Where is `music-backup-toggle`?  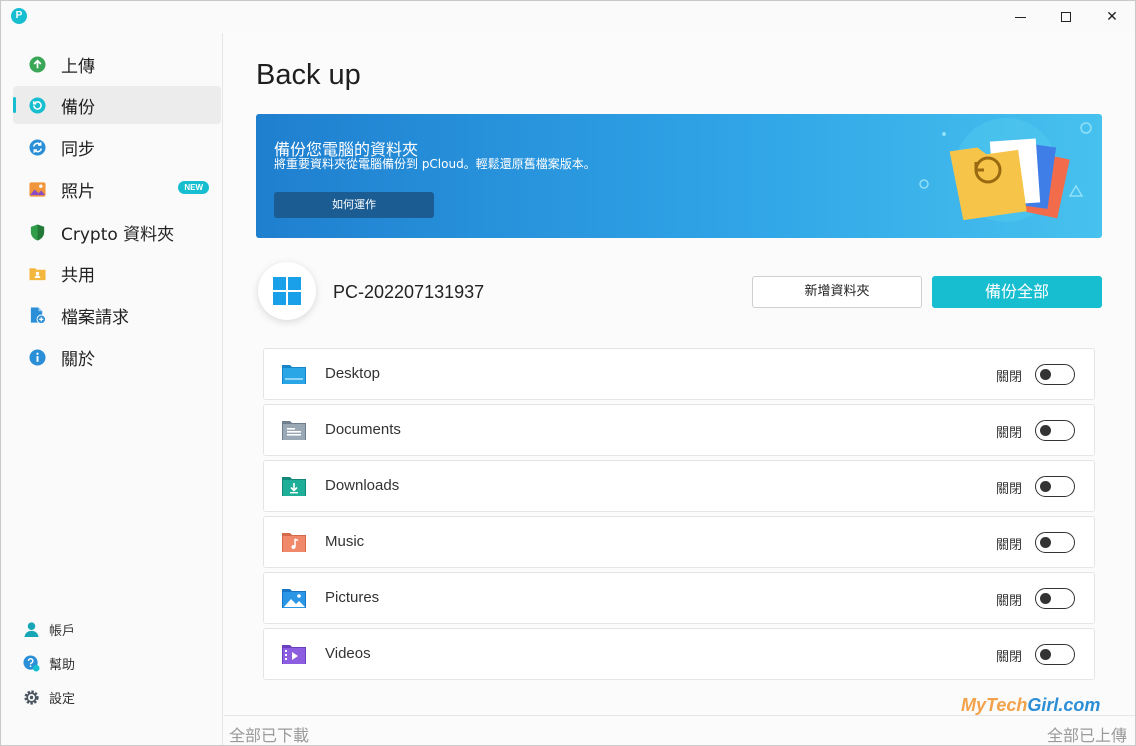 music-backup-toggle is located at coordinates (1055, 542).